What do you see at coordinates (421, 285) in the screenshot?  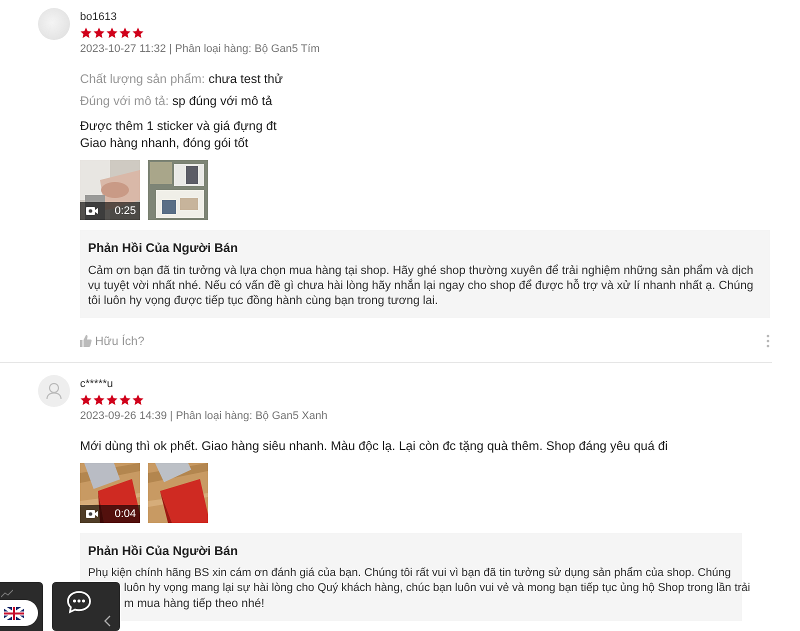 I see `reply-text: Cảm ơn bạn đã tin tưởng và lựa chọn mua hàng tại shop. Hãy ghé shop thường xuyên để trải nghiệm những sản phẩm và dịch vụ tuyệt vời nhất nhé. Nếu có vấn đề gì chưa hài lòng hãy nhắn lại ngay cho shop để được hỗ trợ và xử lí nhanh nhất ạ. Chúng tôi luôn hy vọng được tiếp tục đồng hành cùng bạn trong tương lai.` at bounding box center [421, 285].